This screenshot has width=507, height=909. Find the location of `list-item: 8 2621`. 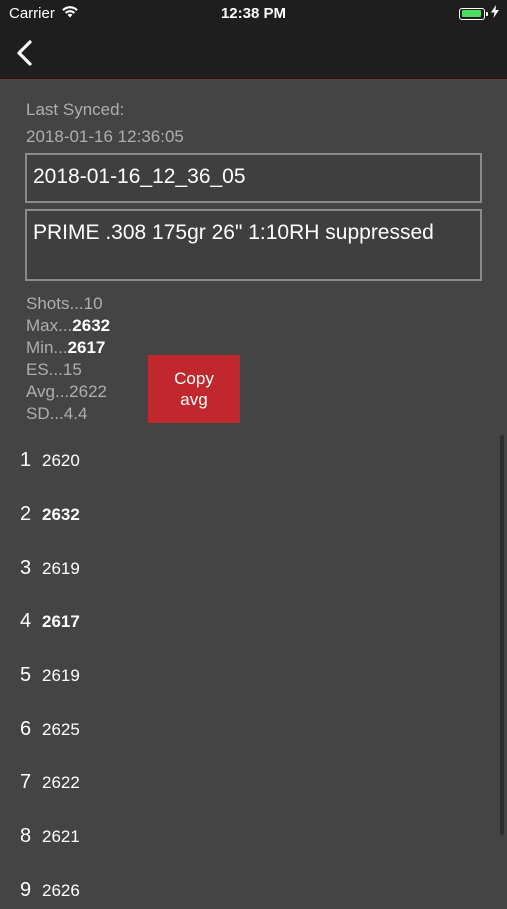

list-item: 8 2621 is located at coordinates (50, 840).